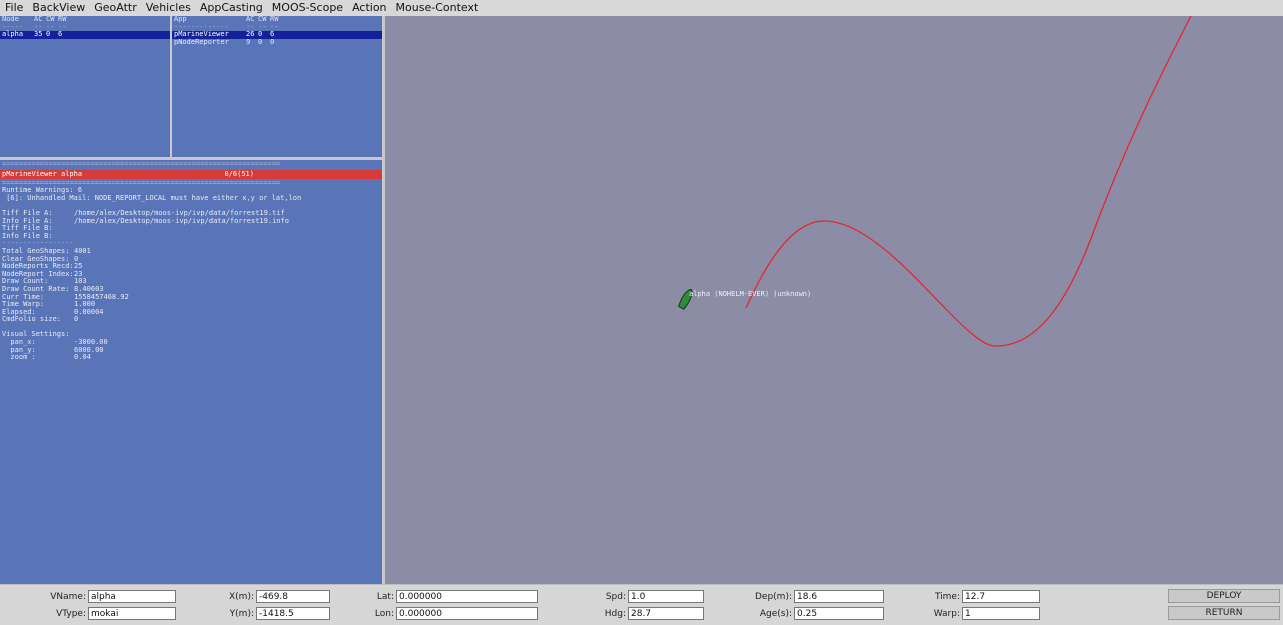 This screenshot has height=625, width=1283. Describe the element at coordinates (248, 41) in the screenshot. I see `app-ac: 9` at that location.